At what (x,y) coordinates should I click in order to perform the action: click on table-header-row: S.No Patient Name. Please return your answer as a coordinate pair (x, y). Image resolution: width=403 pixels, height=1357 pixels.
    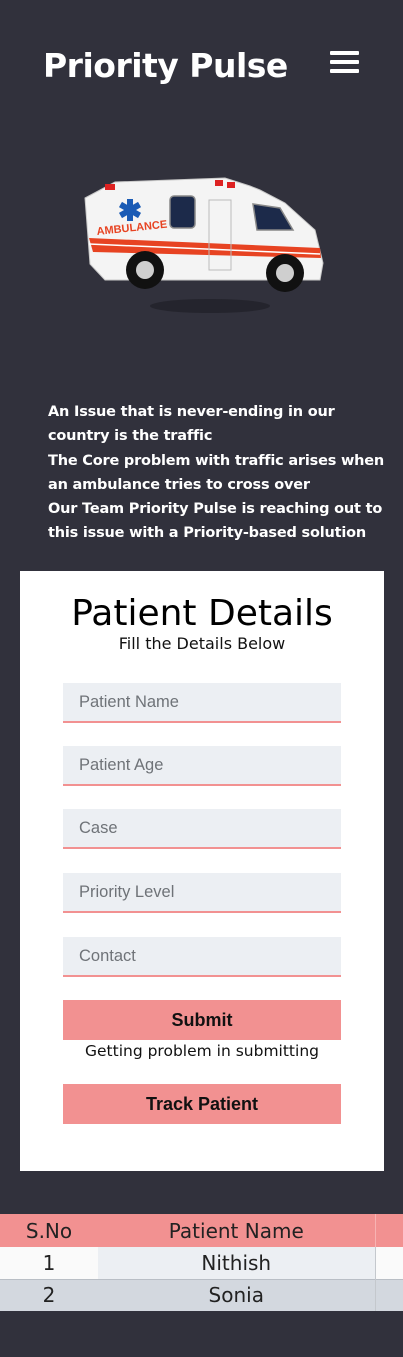
    Looking at the image, I should click on (201, 1230).